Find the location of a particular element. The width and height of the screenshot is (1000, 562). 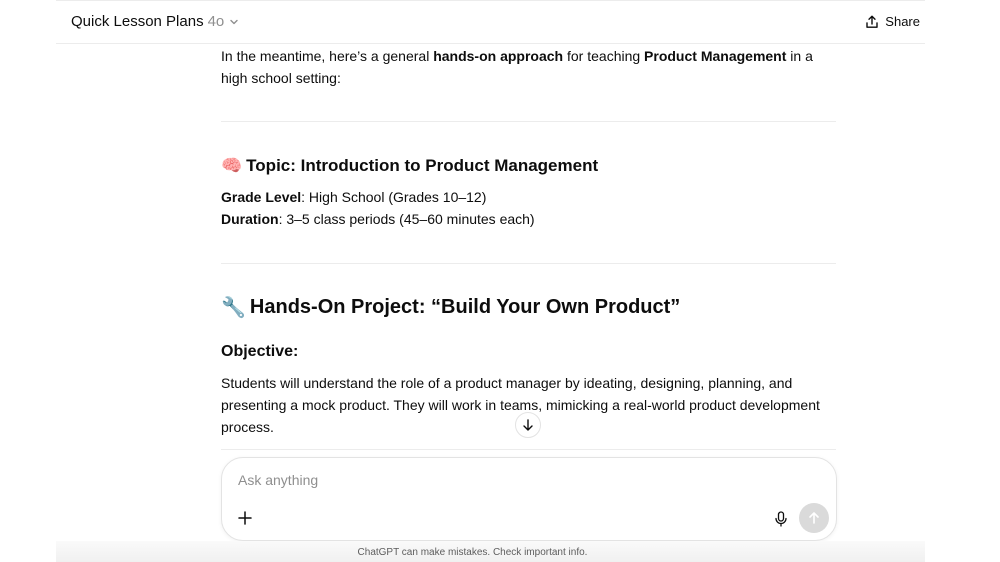

dictate-button is located at coordinates (781, 519).